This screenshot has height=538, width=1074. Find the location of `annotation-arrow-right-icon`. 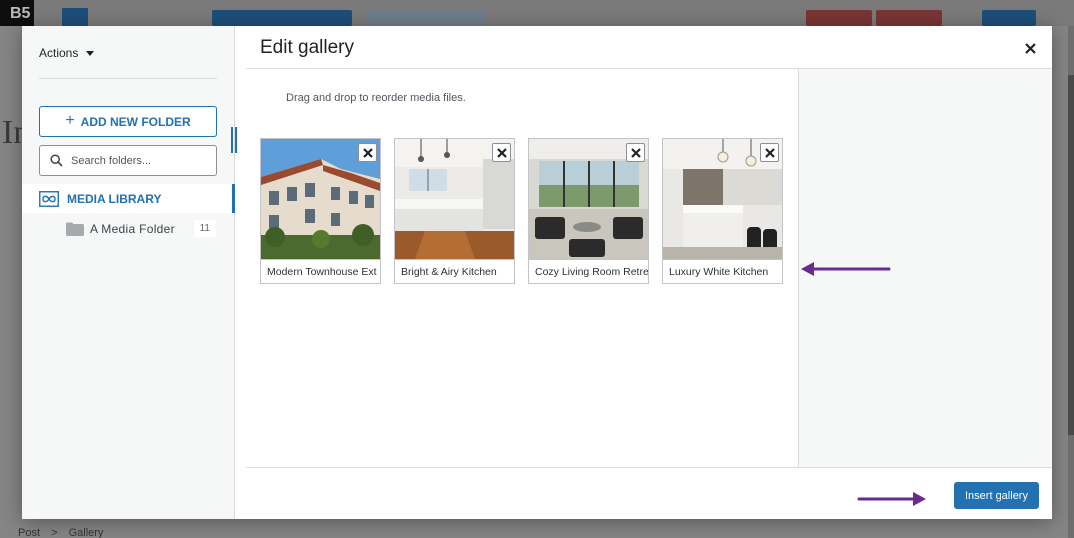

annotation-arrow-right-icon is located at coordinates (891, 499).